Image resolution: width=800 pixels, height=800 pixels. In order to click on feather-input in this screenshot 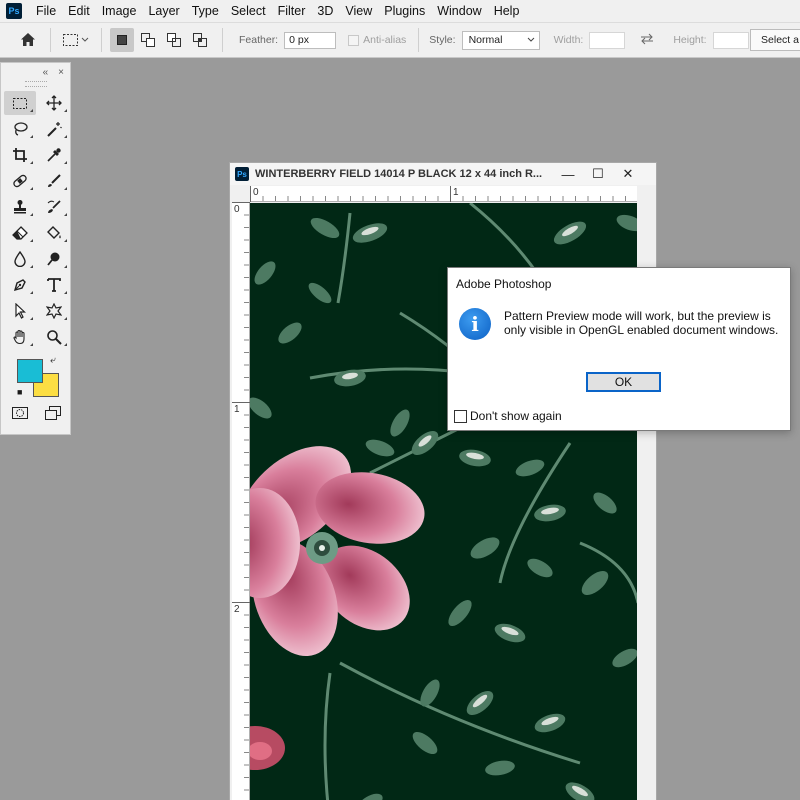, I will do `click(310, 40)`.